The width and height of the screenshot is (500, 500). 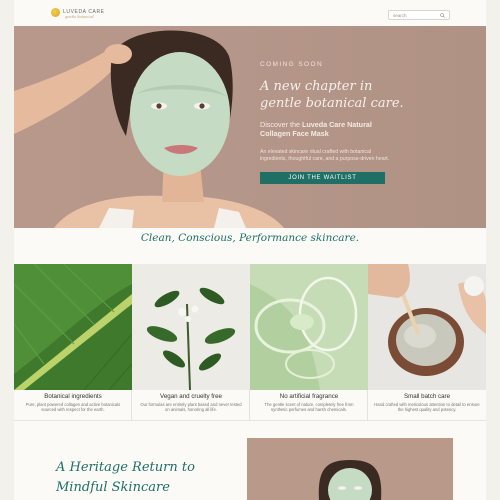 What do you see at coordinates (141, 478) in the screenshot?
I see `heritage-heading: A Heritage Return to Mindful Skincare` at bounding box center [141, 478].